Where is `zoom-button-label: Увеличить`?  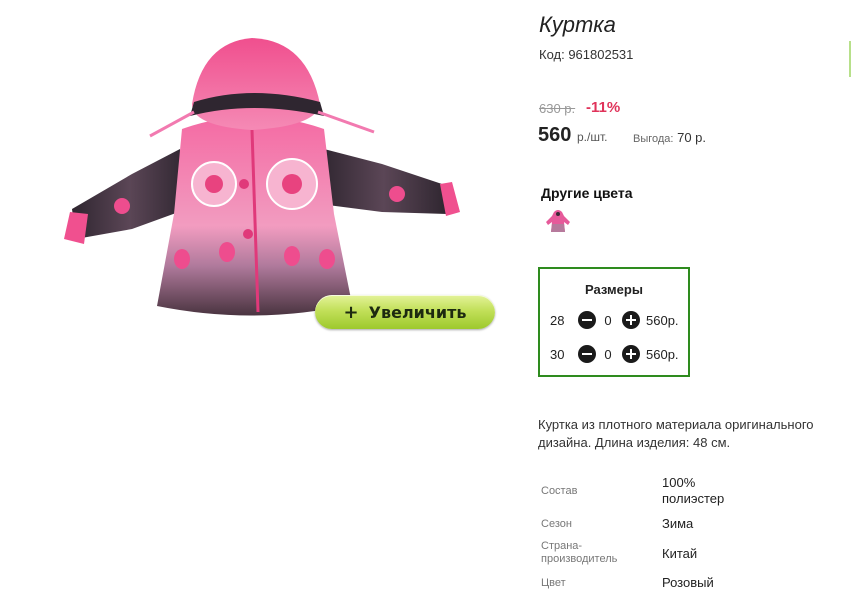 zoom-button-label: Увеличить is located at coordinates (417, 312).